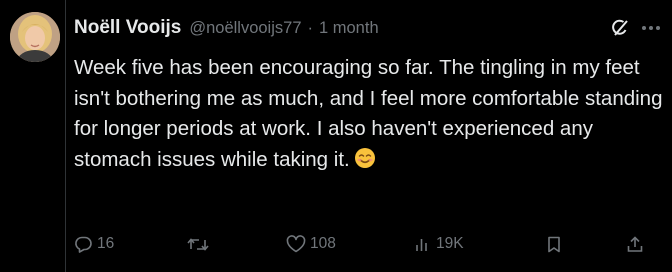 This screenshot has height=272, width=672. What do you see at coordinates (35, 37) in the screenshot?
I see `avatar` at bounding box center [35, 37].